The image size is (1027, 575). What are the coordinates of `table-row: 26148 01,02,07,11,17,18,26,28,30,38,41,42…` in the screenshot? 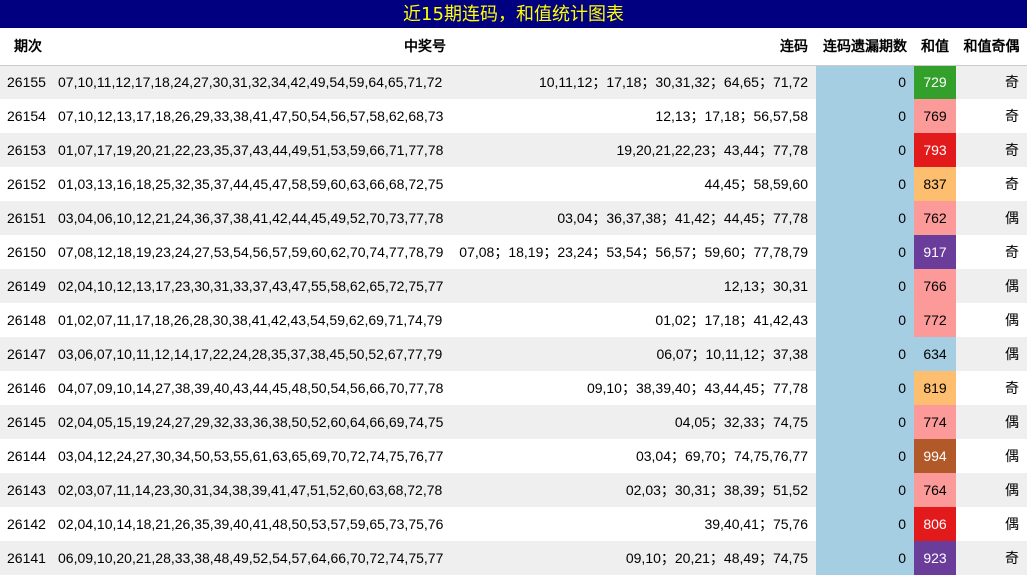 It's located at (513, 320).